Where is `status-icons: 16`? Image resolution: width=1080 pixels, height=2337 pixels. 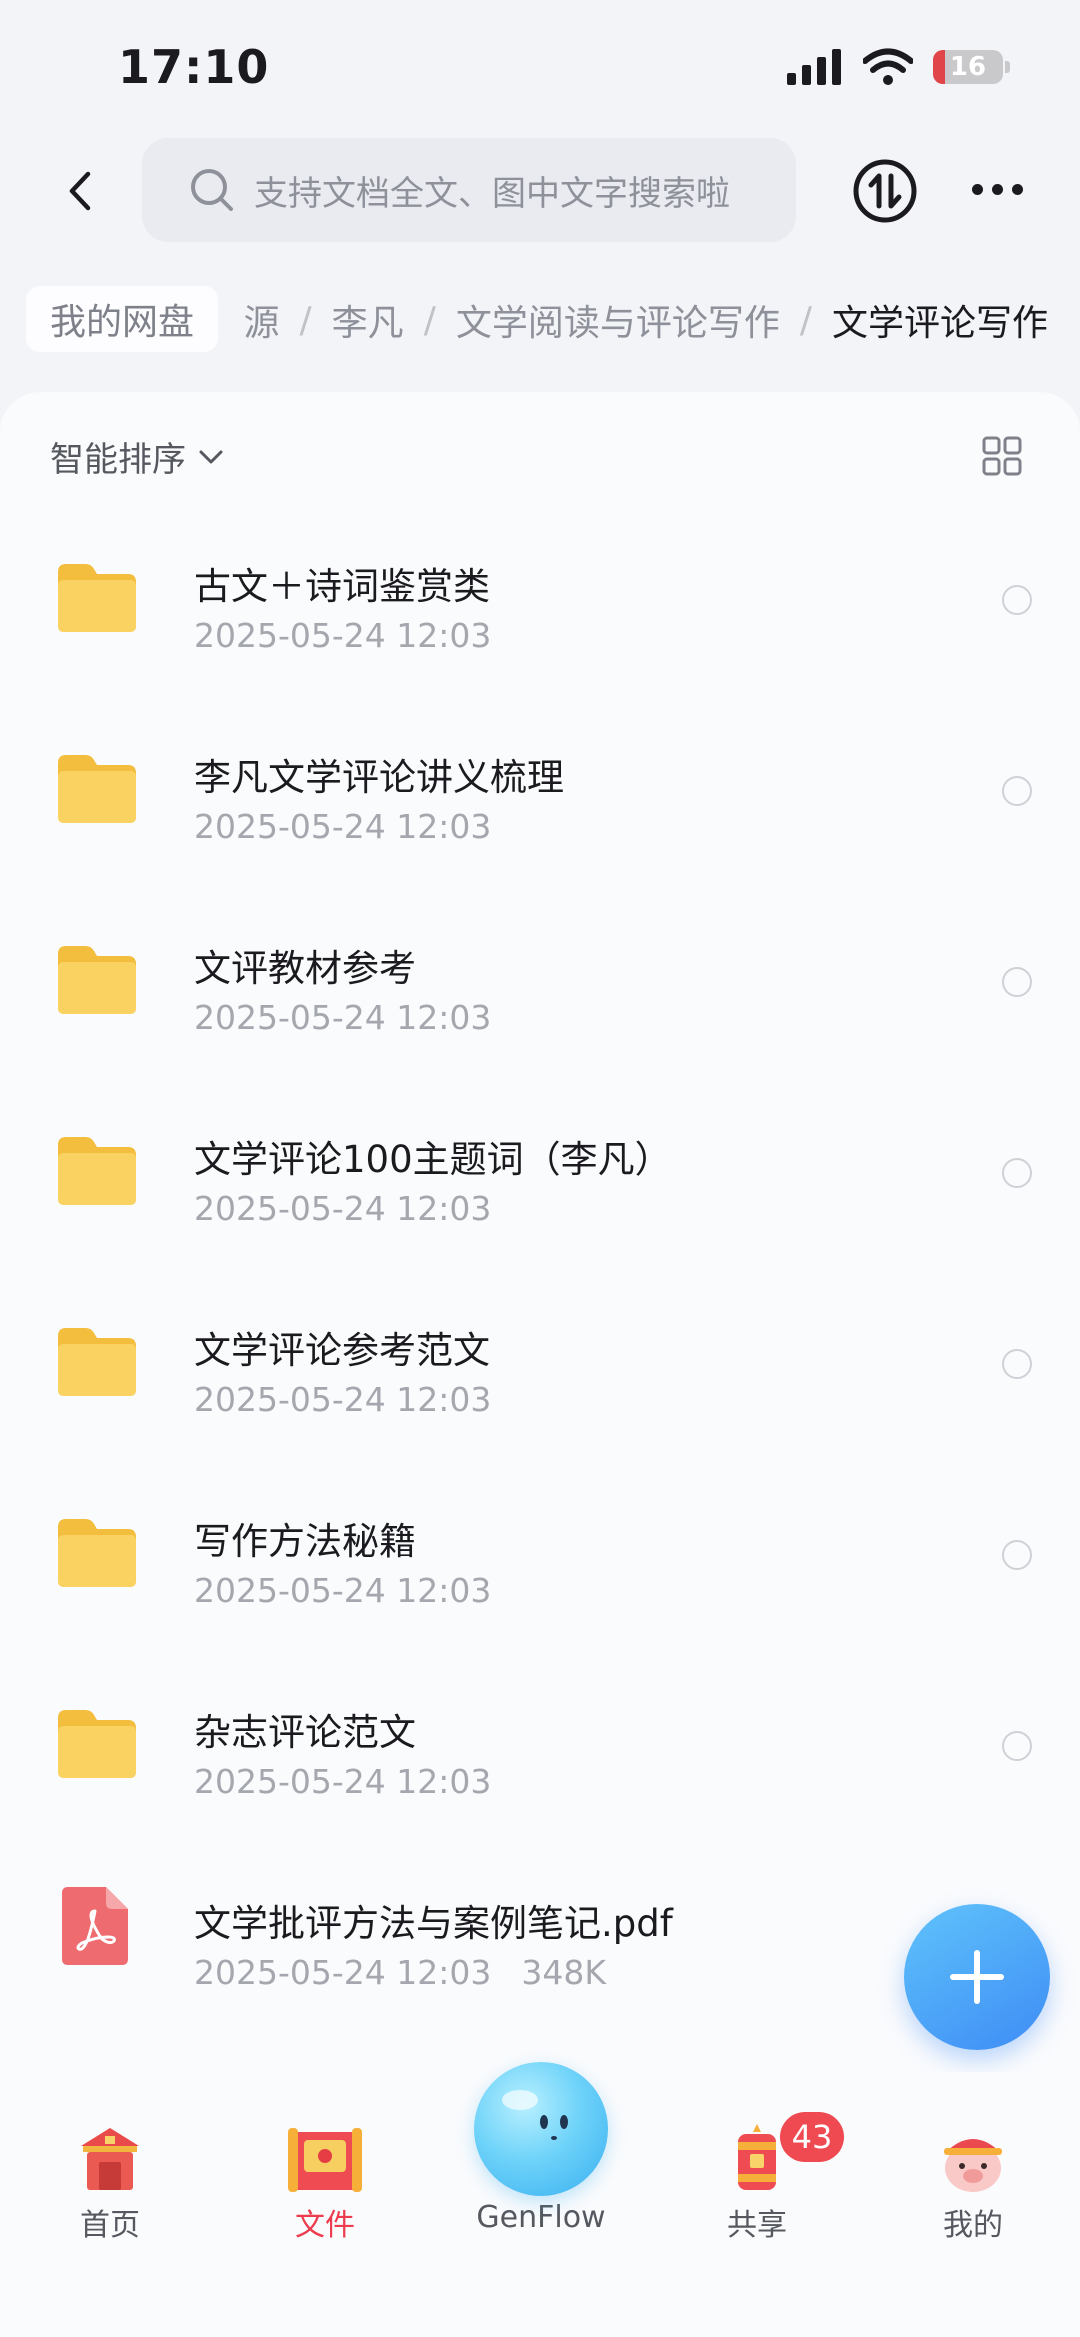
status-icons: 16 is located at coordinates (898, 67).